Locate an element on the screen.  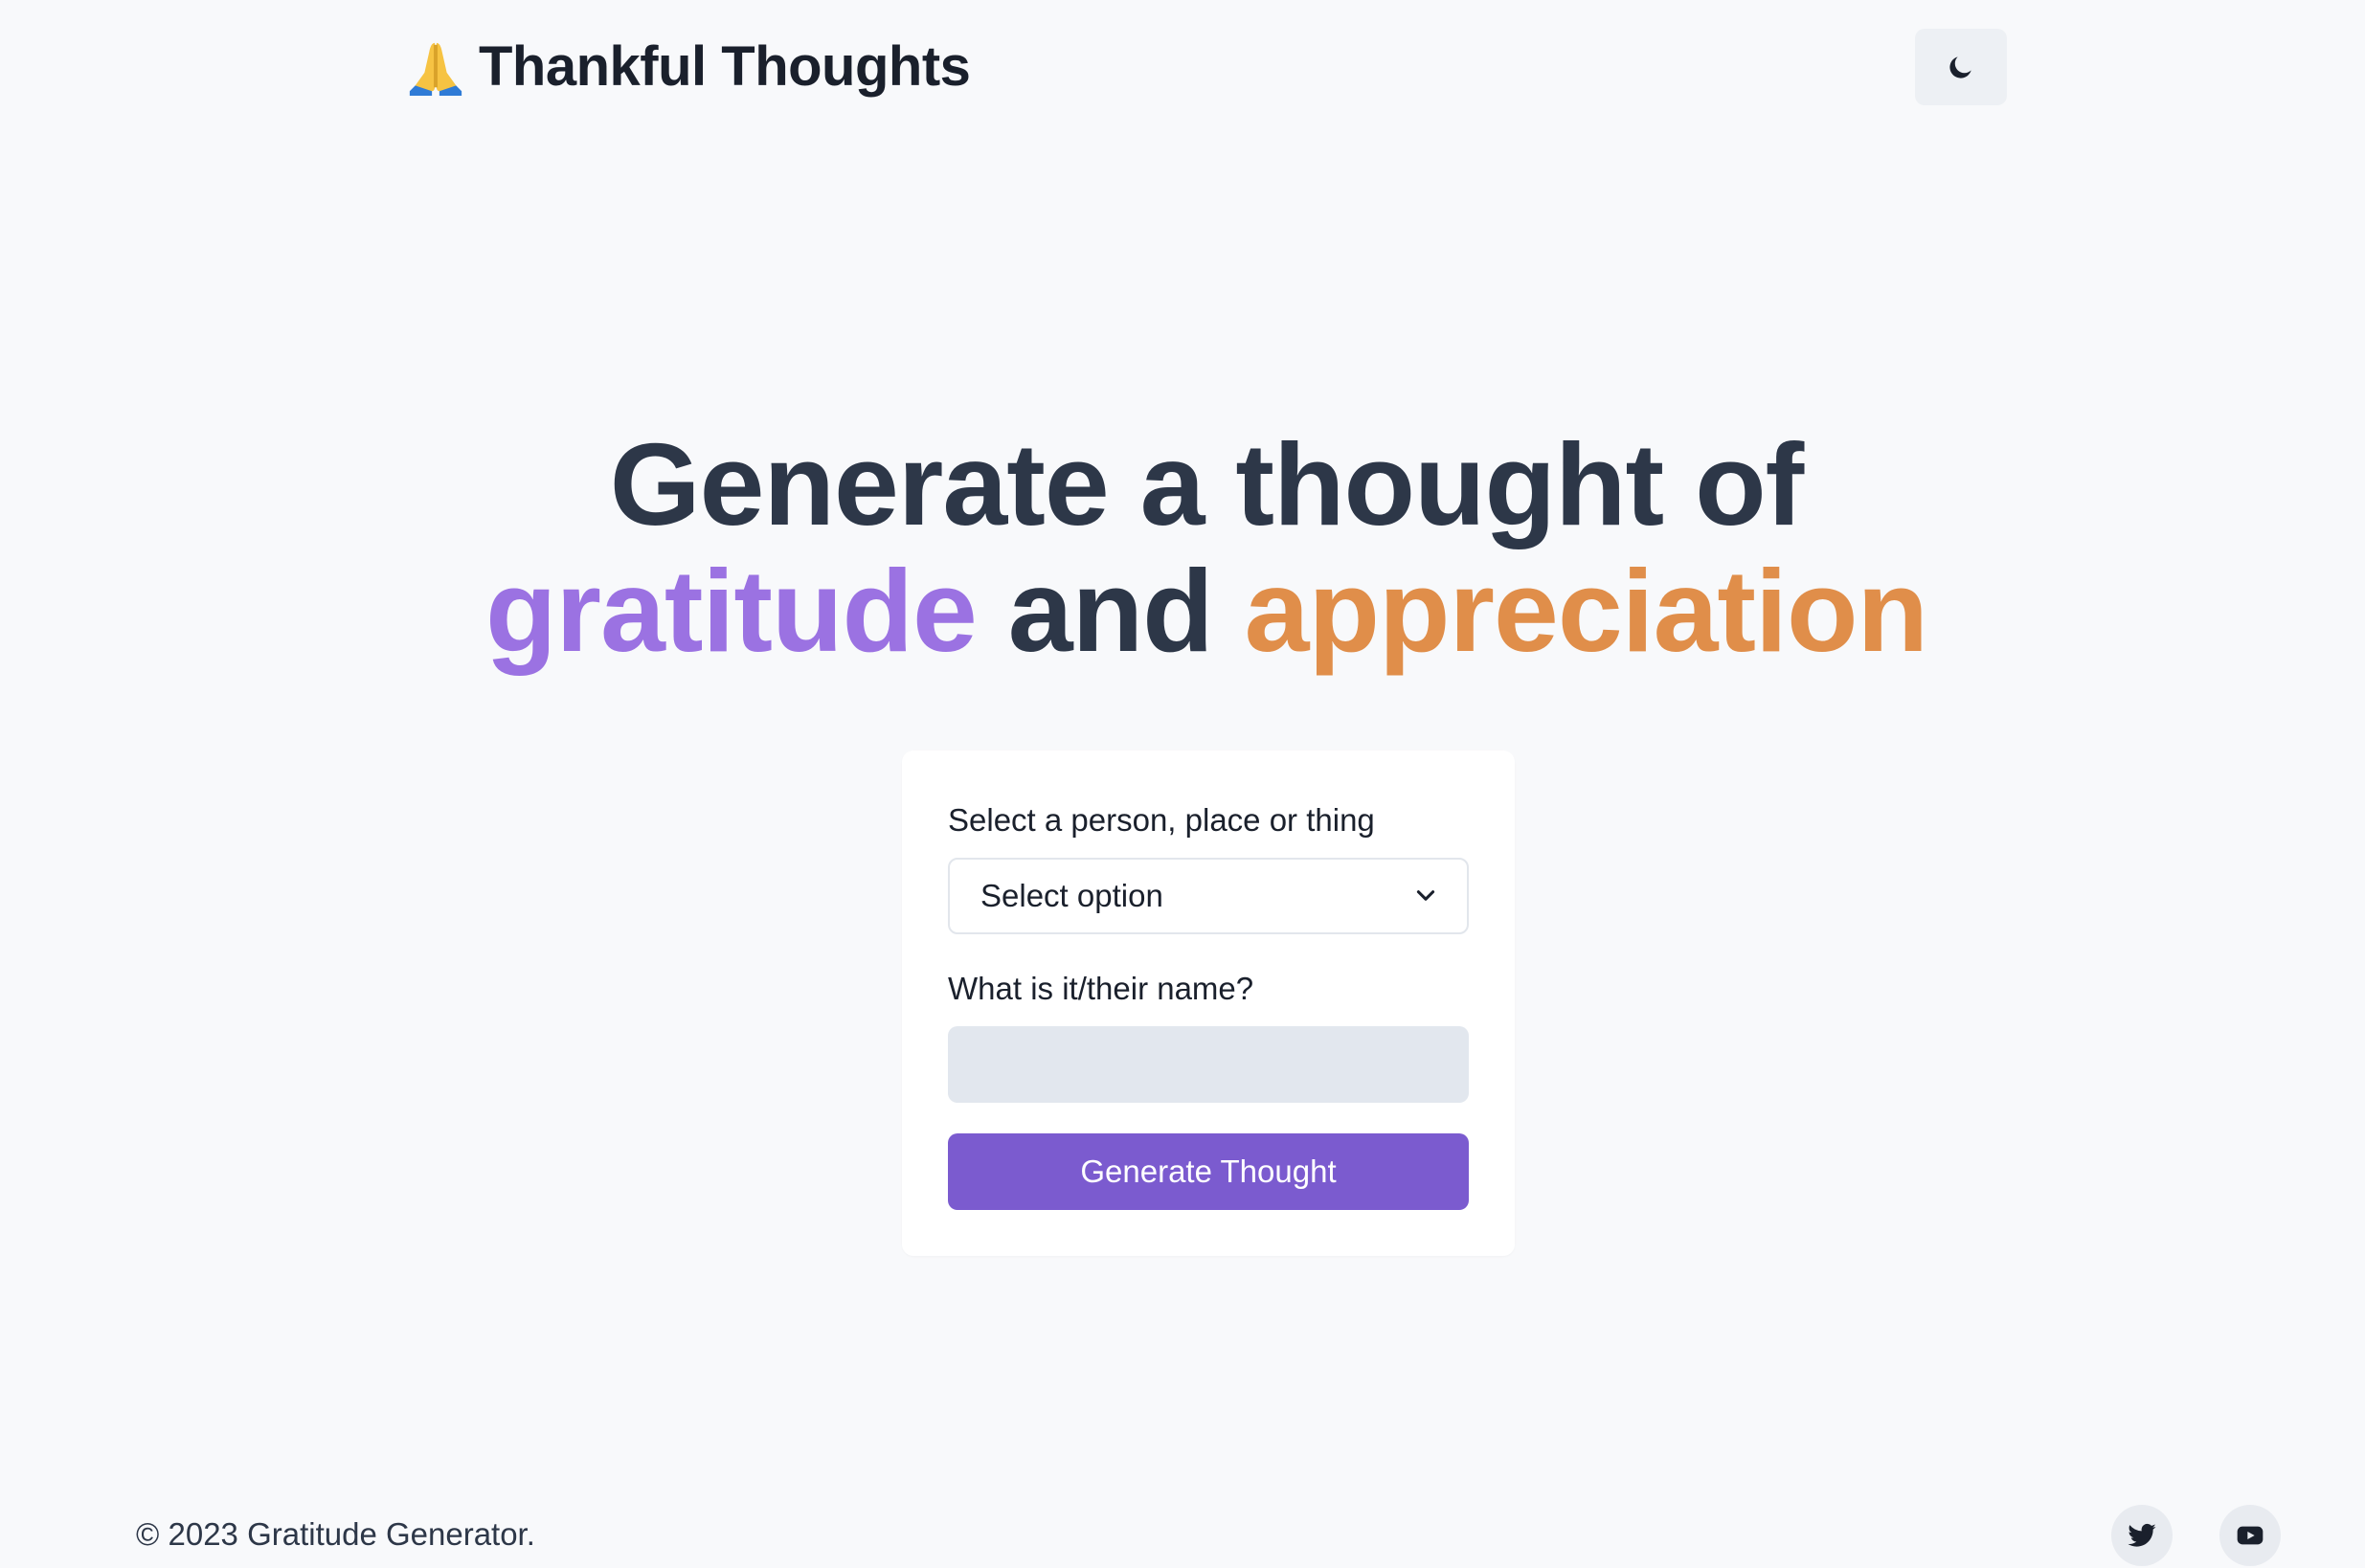
hero-word-gratitude: gratitude is located at coordinates (731, 611).